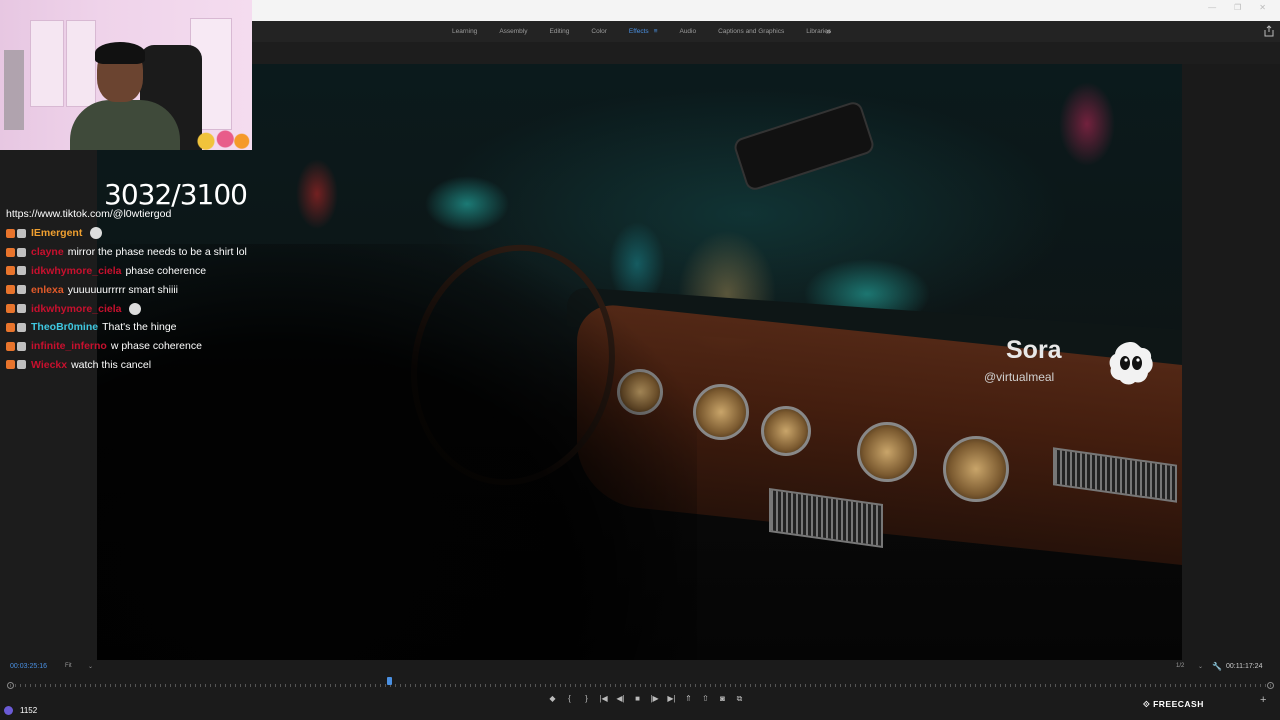  Describe the element at coordinates (1217, 666) in the screenshot. I see `wrench-icon: 🔧` at that location.